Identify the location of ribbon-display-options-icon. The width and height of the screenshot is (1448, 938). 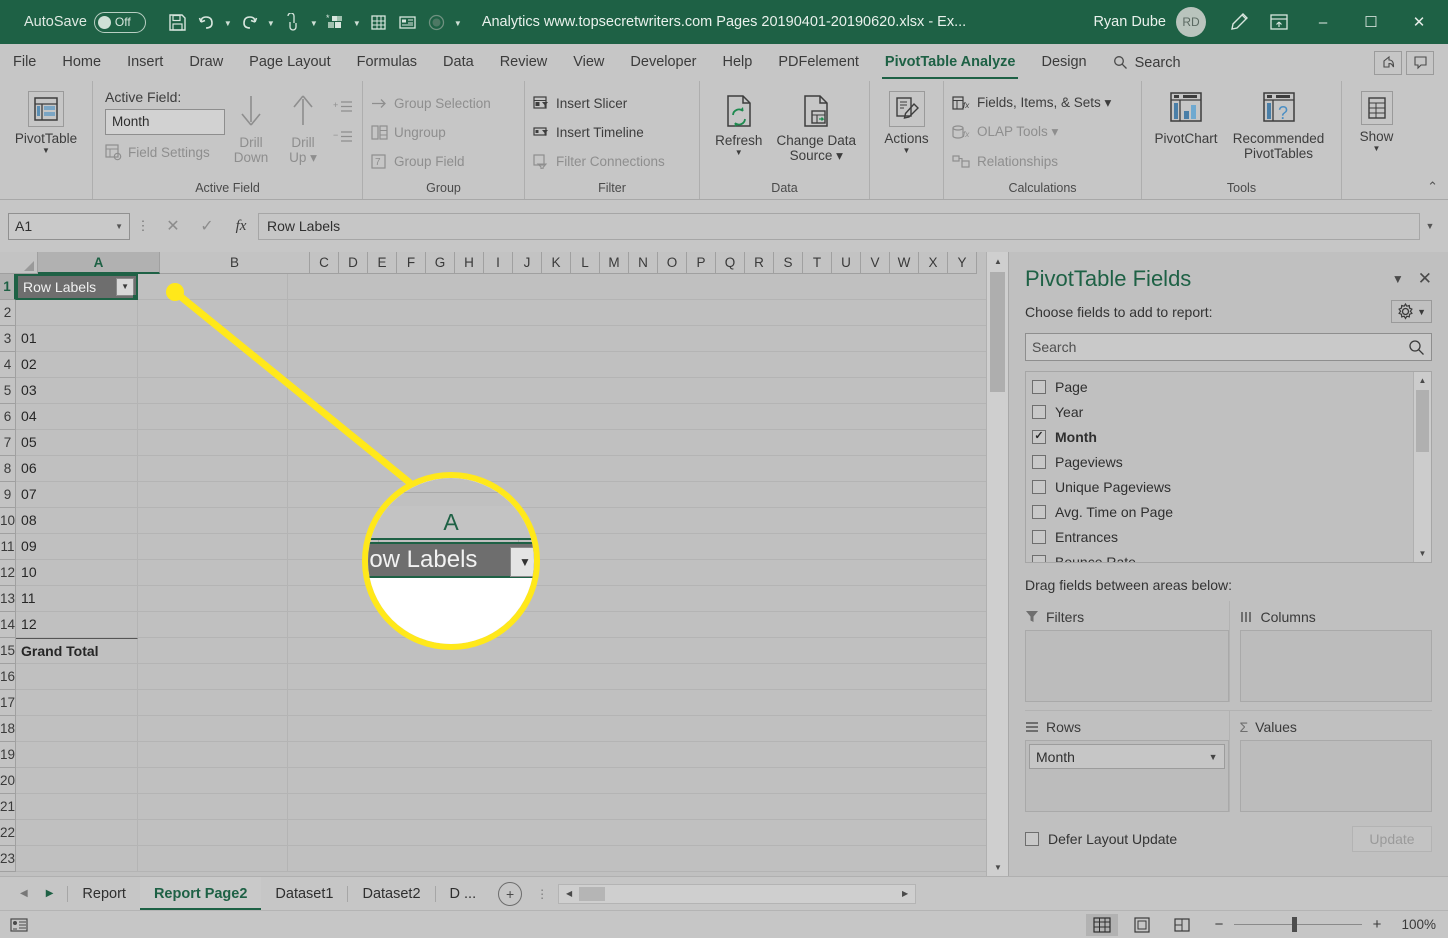
(1279, 22).